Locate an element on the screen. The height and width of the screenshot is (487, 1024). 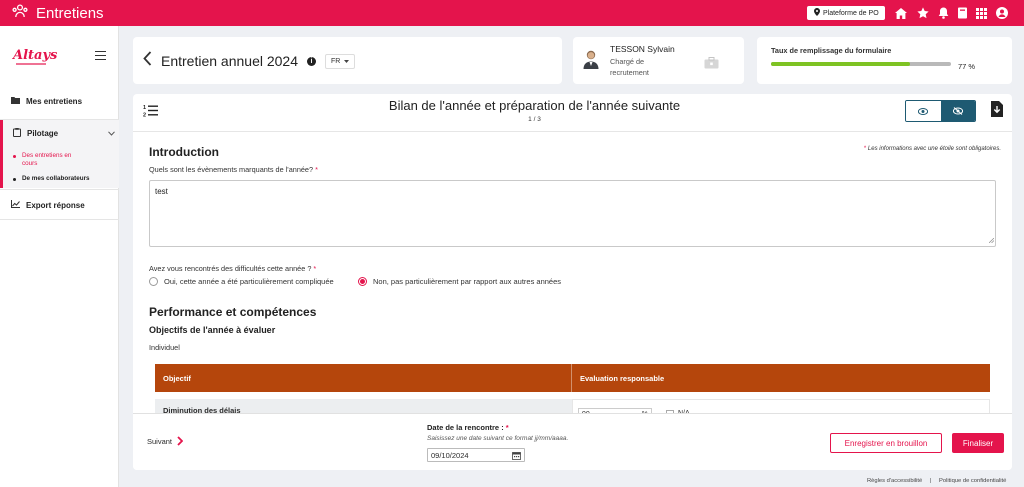
column-header: Evaluation responsable is located at coordinates (622, 378).